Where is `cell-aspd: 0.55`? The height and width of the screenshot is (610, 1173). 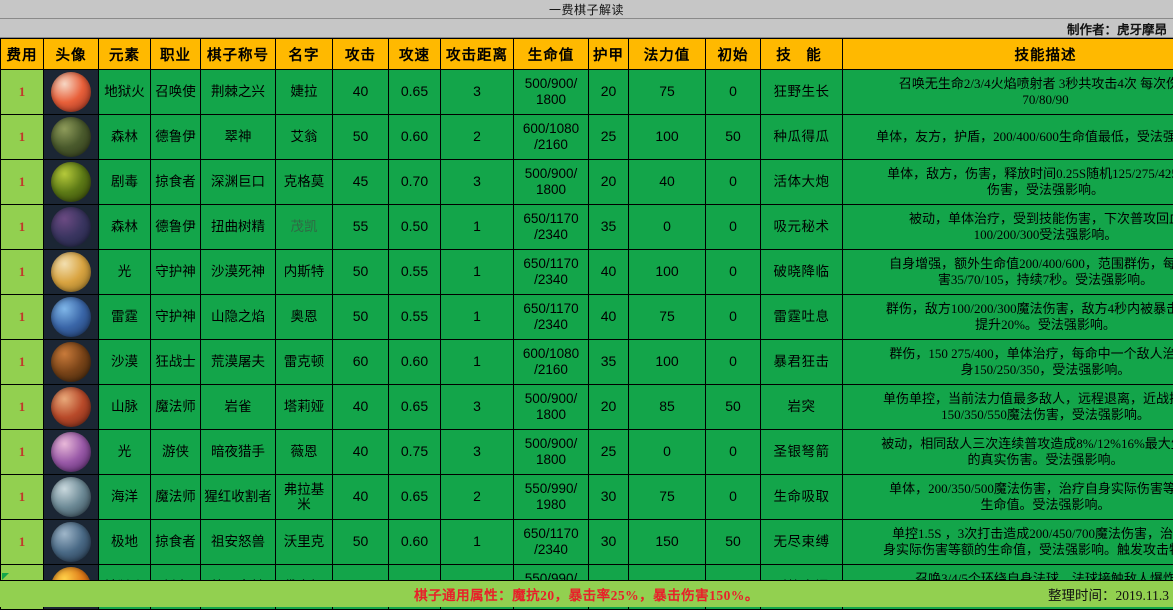
cell-aspd: 0.55 is located at coordinates (415, 272).